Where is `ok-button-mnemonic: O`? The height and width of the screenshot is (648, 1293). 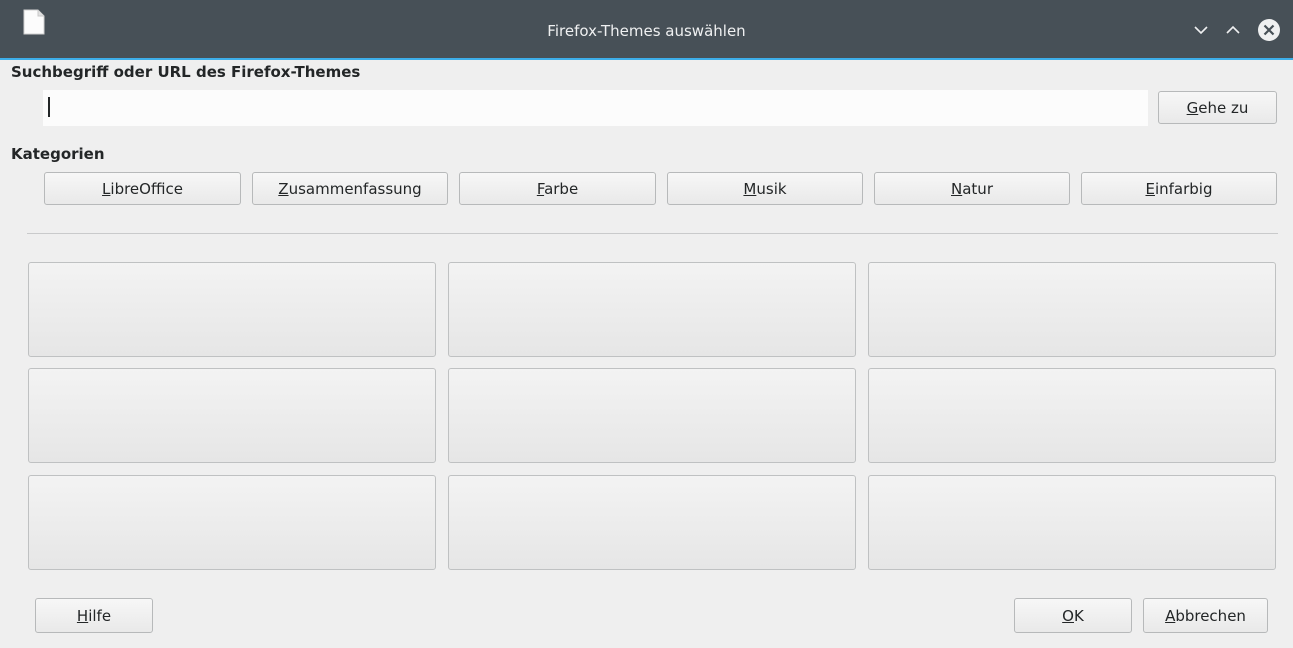 ok-button-mnemonic: O is located at coordinates (1068, 615).